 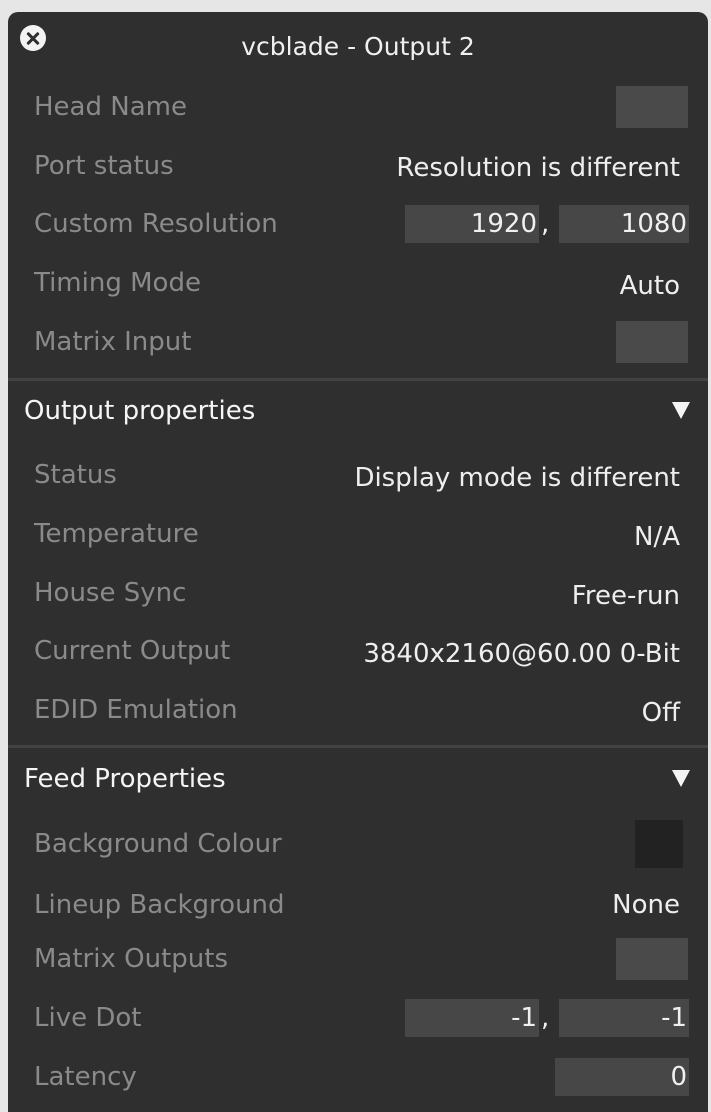 What do you see at coordinates (624, 1018) in the screenshot?
I see `live-dot-y-field: -1` at bounding box center [624, 1018].